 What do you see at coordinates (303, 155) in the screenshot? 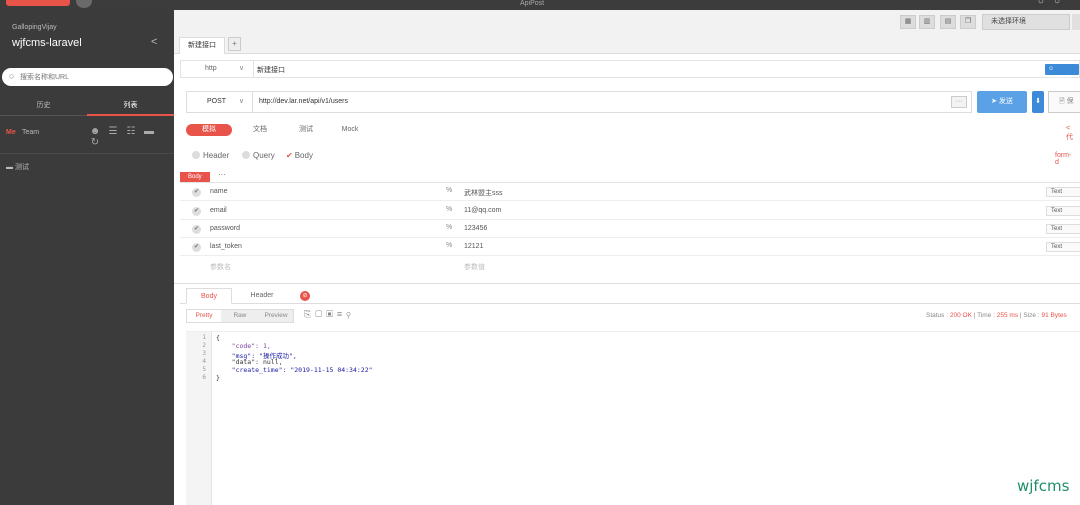
I see `body-option-label: Body` at bounding box center [303, 155].